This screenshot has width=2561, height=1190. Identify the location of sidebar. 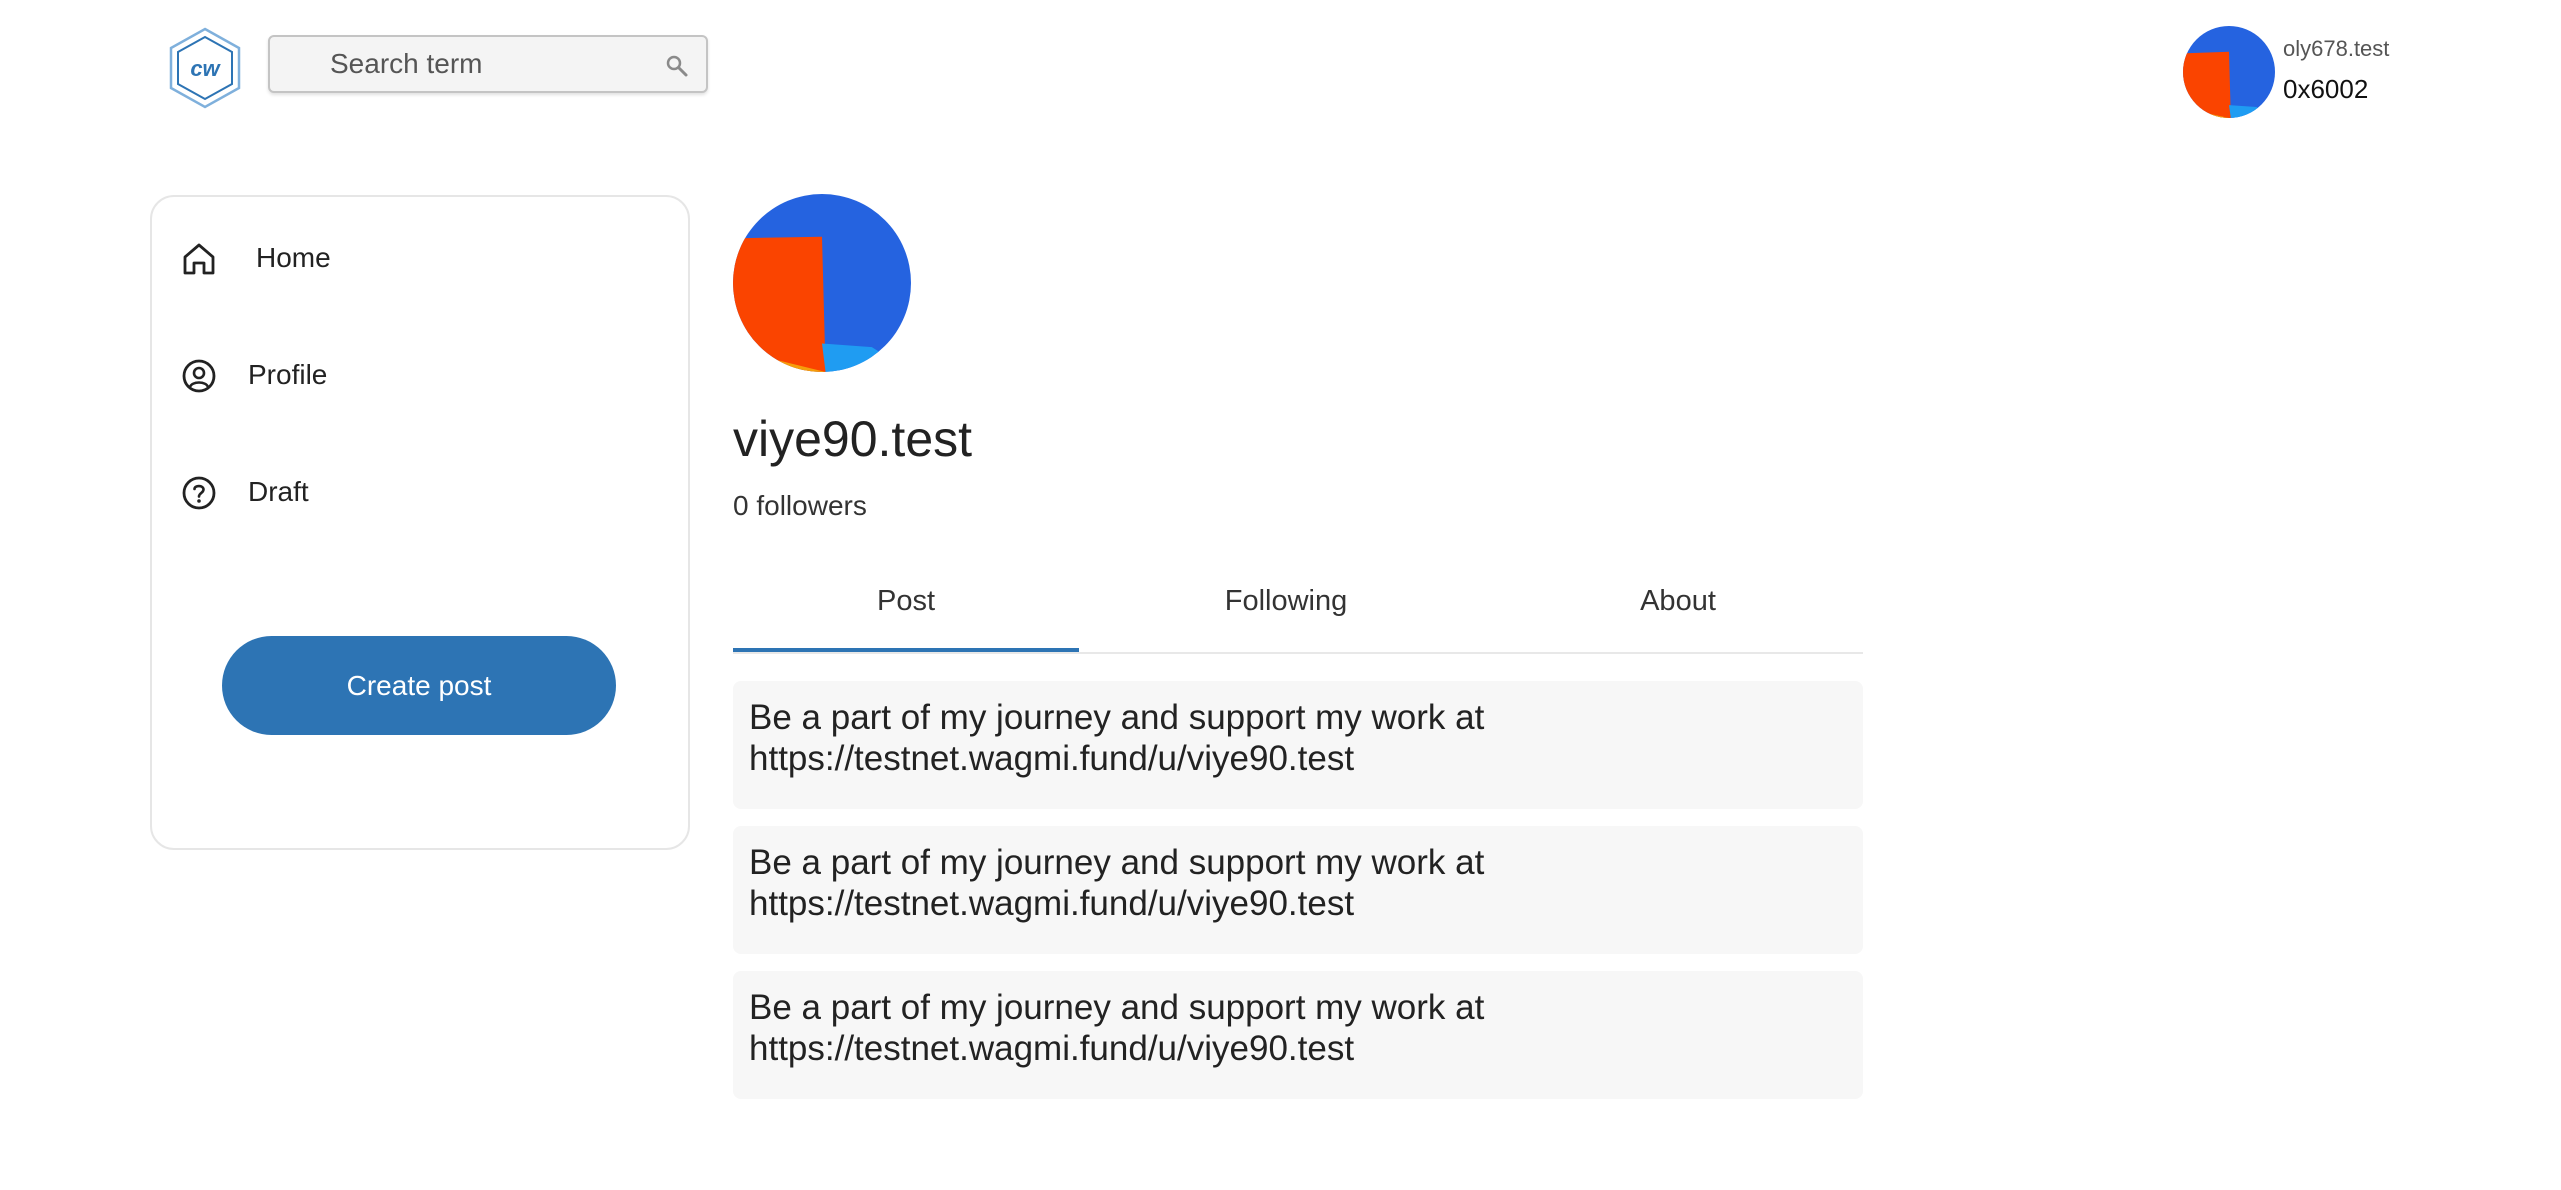
(420, 522).